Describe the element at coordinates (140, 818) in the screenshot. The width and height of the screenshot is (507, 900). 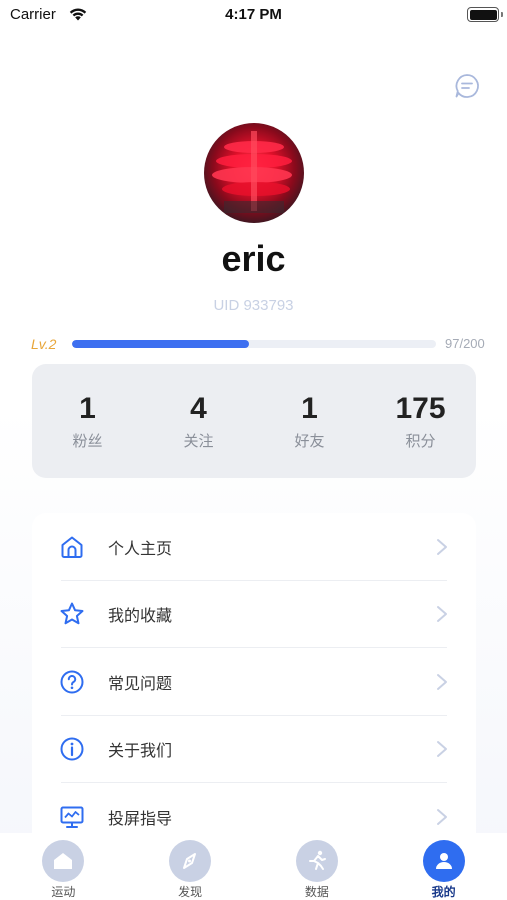
I see `menu-item-label: 投屏指导` at that location.